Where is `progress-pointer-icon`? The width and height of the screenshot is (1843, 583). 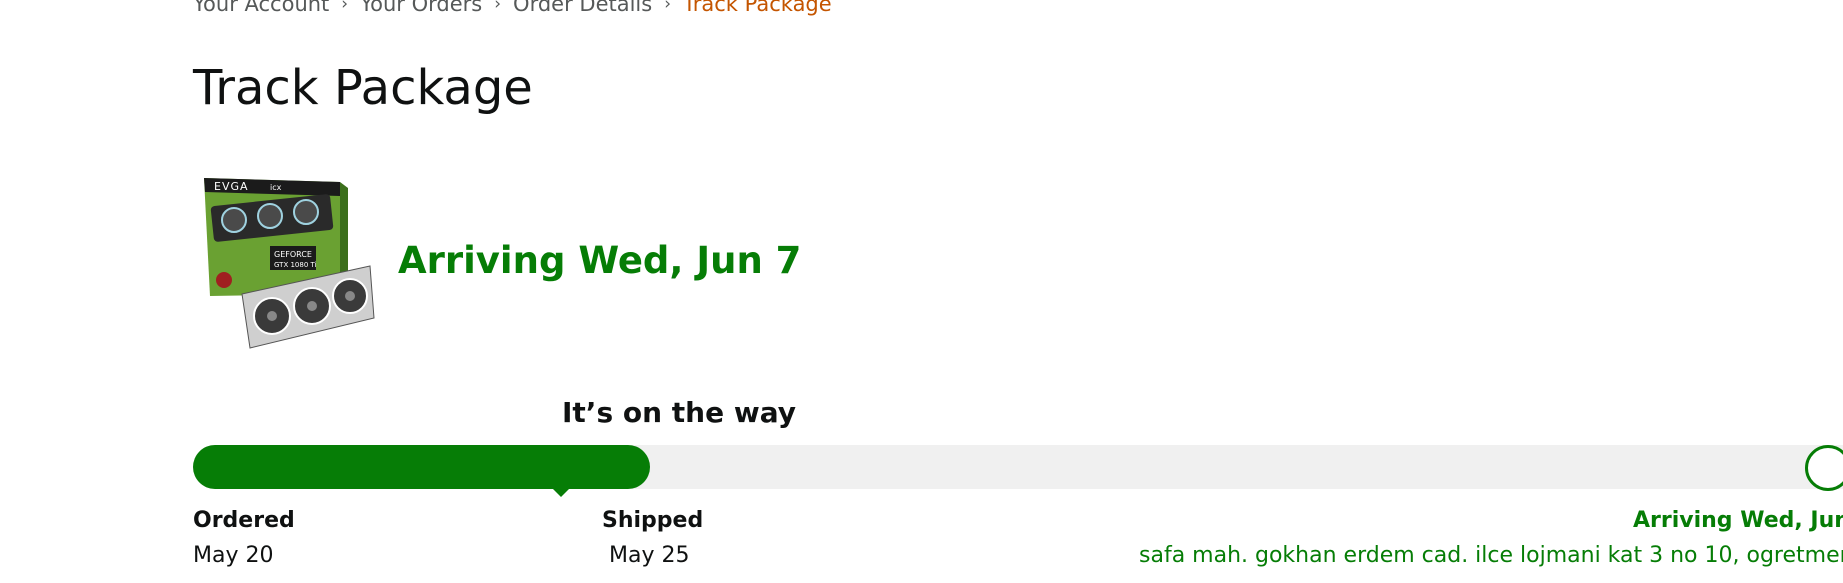
progress-pointer-icon is located at coordinates (561, 491).